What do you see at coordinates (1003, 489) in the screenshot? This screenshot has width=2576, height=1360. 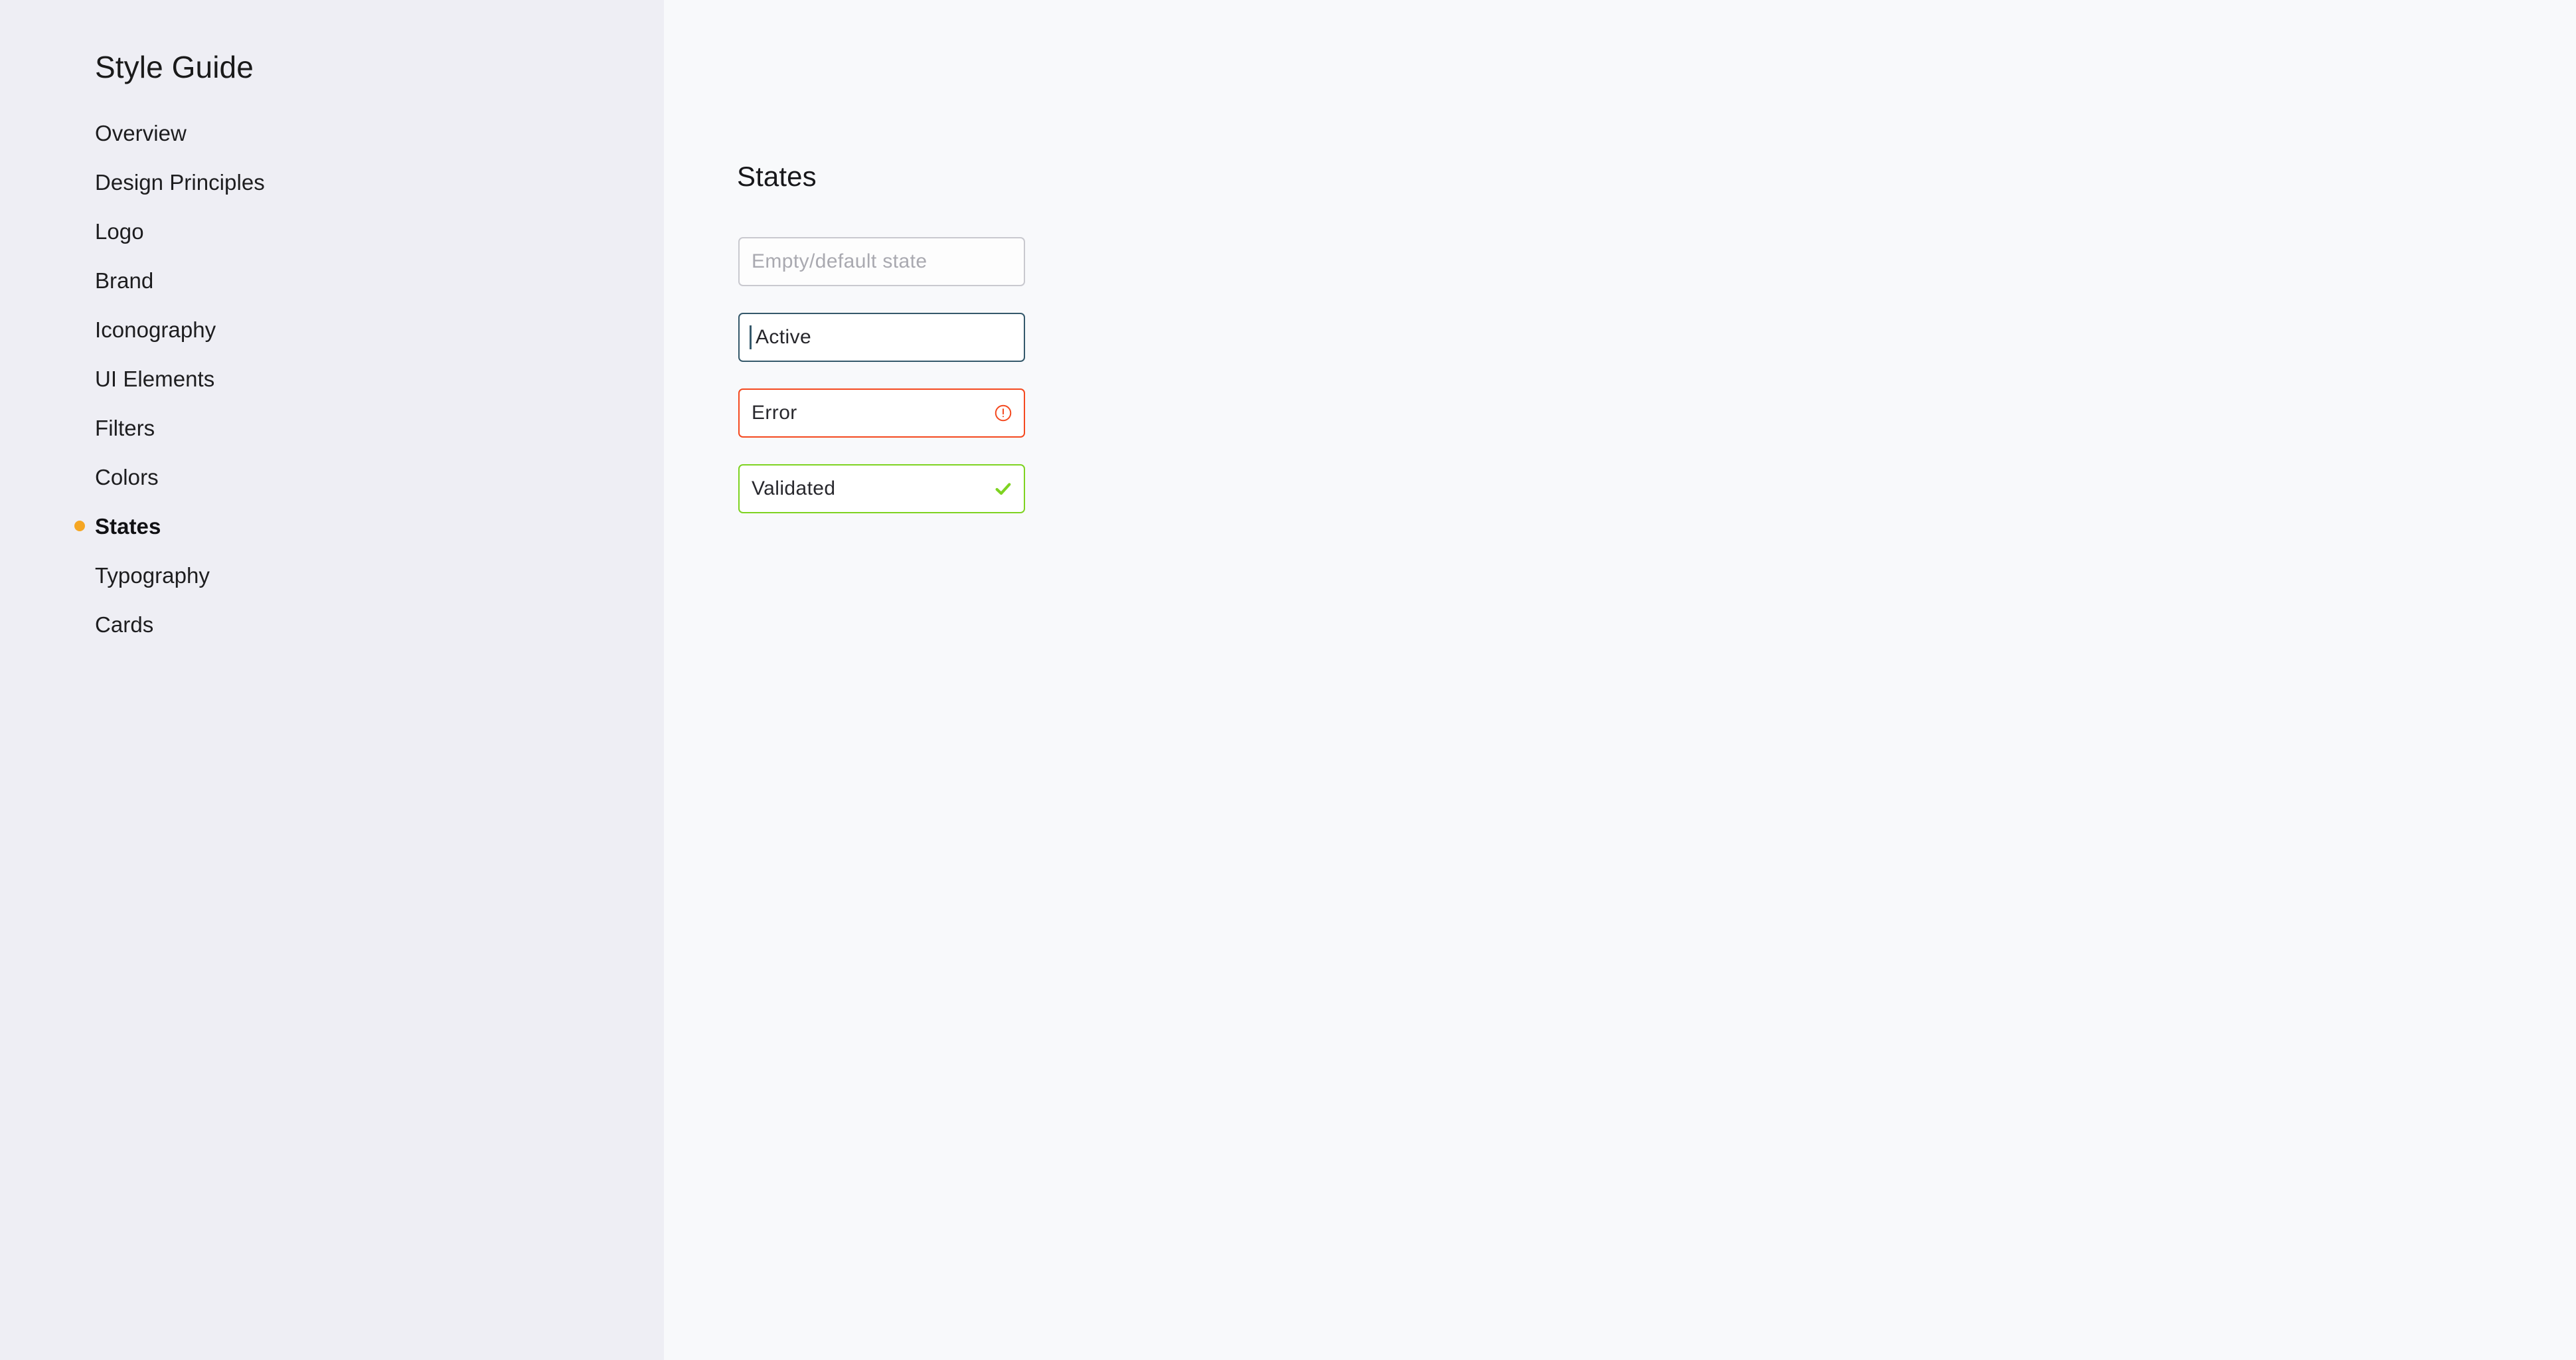 I see `check-icon` at bounding box center [1003, 489].